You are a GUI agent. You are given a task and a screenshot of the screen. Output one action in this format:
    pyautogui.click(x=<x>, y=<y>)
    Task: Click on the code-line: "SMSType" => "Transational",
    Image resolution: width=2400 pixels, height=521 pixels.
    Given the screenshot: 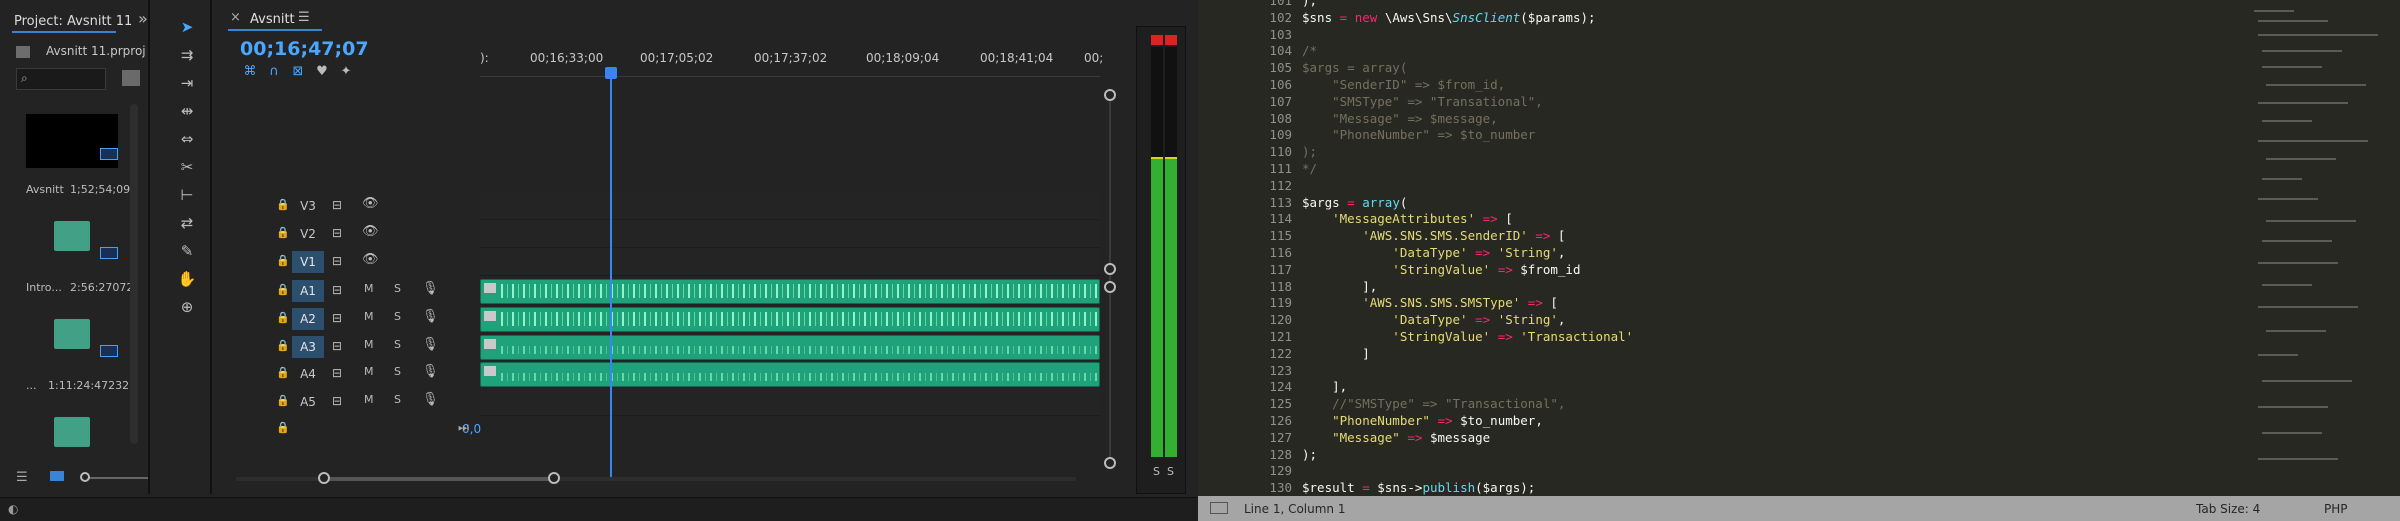 What is the action you would take?
    pyautogui.click(x=1422, y=102)
    